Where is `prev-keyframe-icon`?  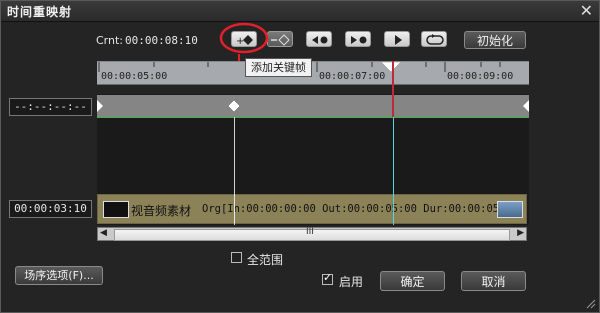
prev-keyframe-icon is located at coordinates (320, 40).